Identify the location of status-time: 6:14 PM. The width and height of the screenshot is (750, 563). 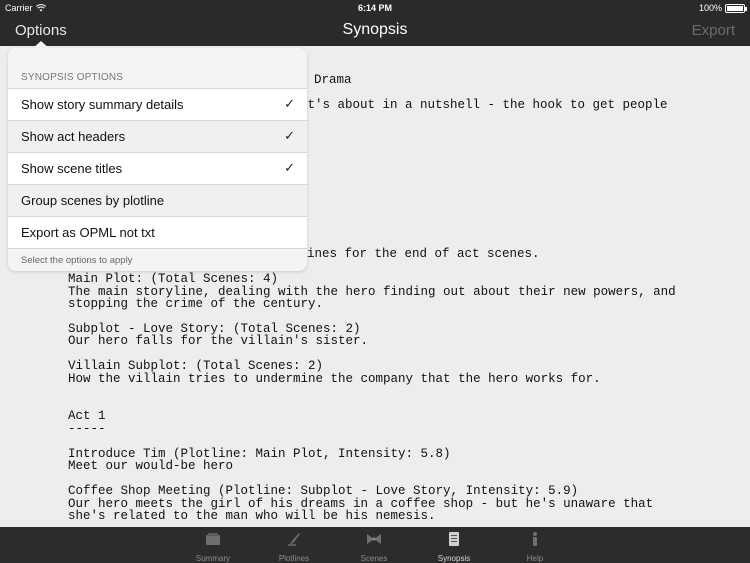
(374, 8).